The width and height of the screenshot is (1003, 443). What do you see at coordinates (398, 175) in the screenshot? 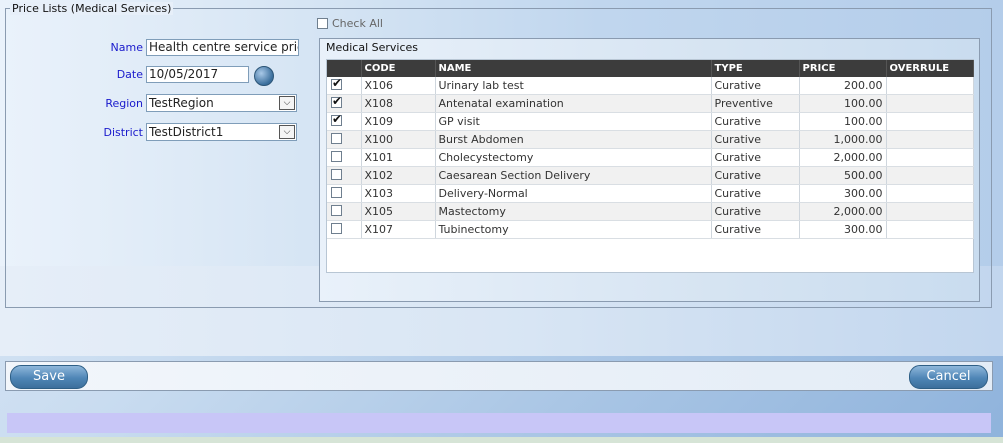
I see `code-cell: X102` at bounding box center [398, 175].